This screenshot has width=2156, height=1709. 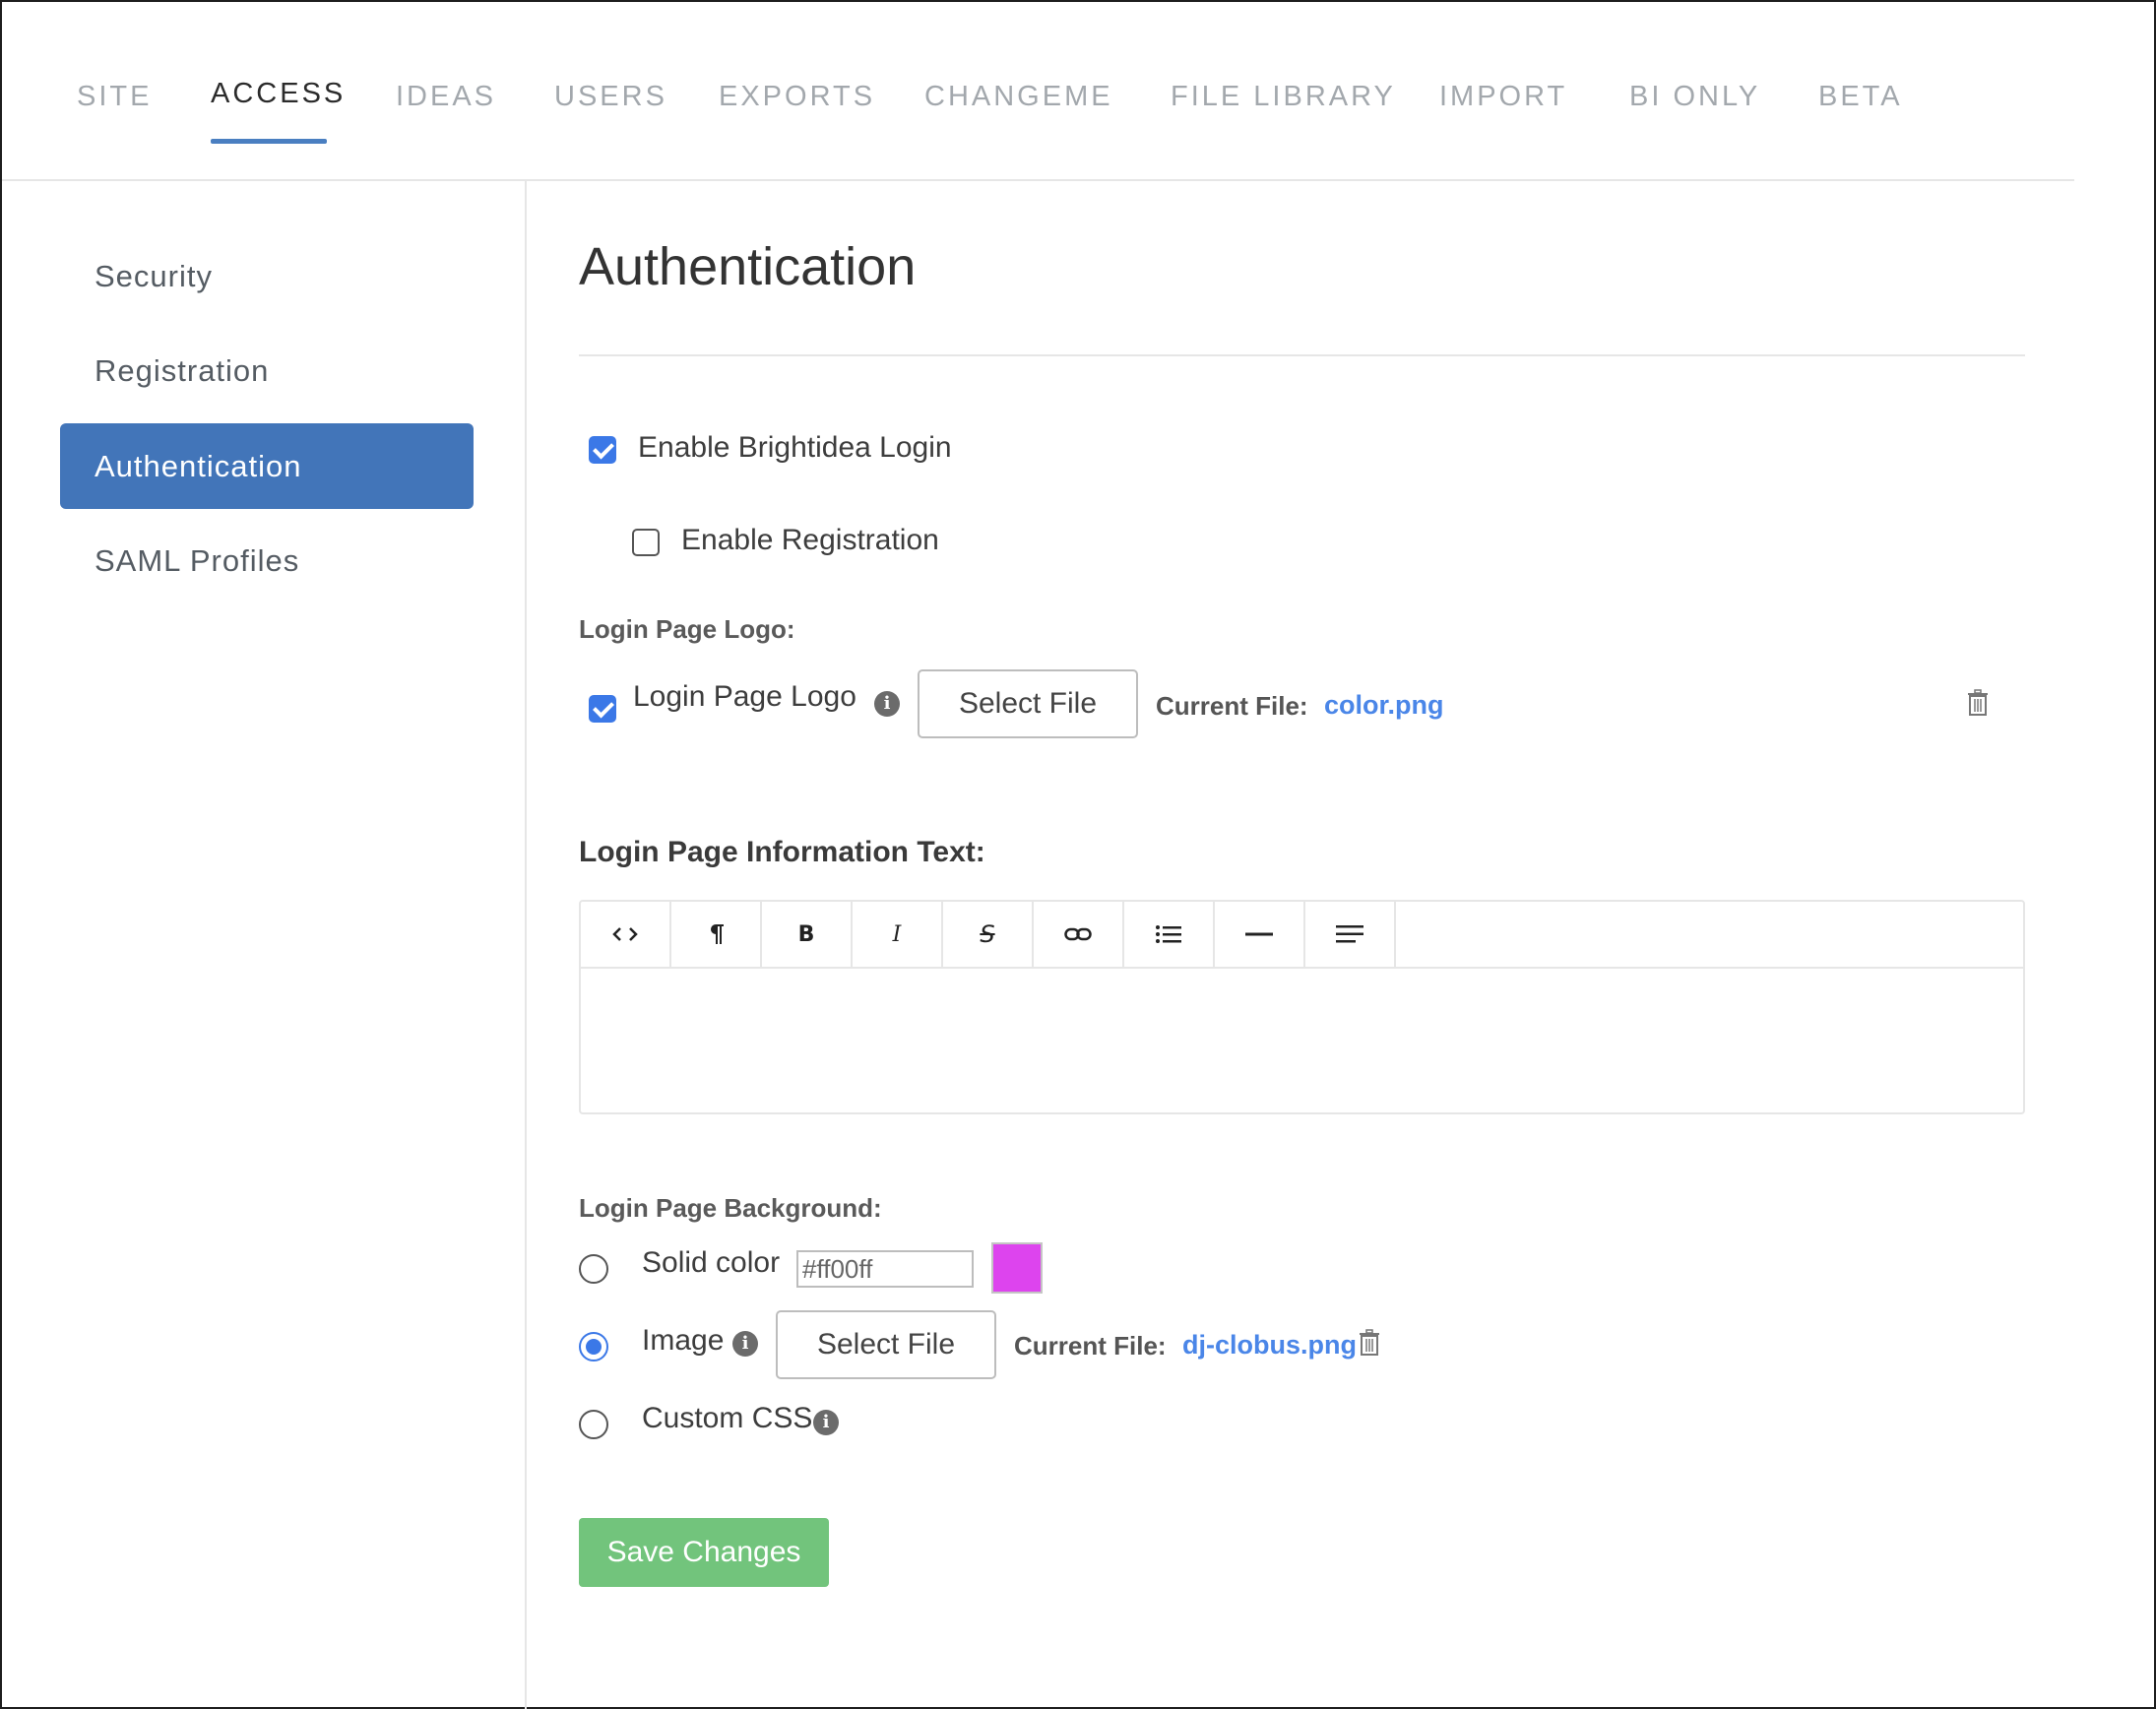 I want to click on tab-site: SITE, so click(x=115, y=97).